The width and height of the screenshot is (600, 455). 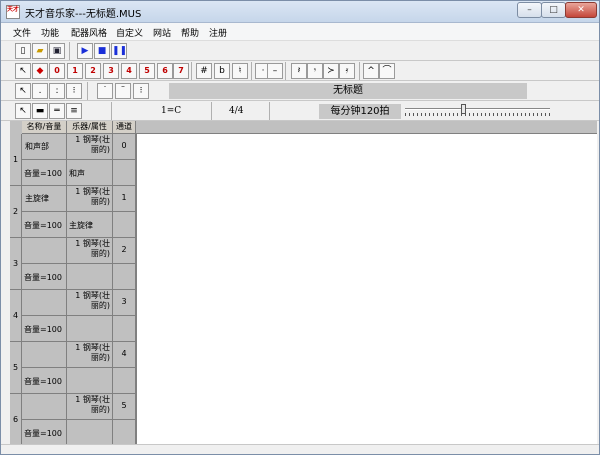 What do you see at coordinates (299, 71) in the screenshot?
I see `rest-quarter-icon: 𝄽` at bounding box center [299, 71].